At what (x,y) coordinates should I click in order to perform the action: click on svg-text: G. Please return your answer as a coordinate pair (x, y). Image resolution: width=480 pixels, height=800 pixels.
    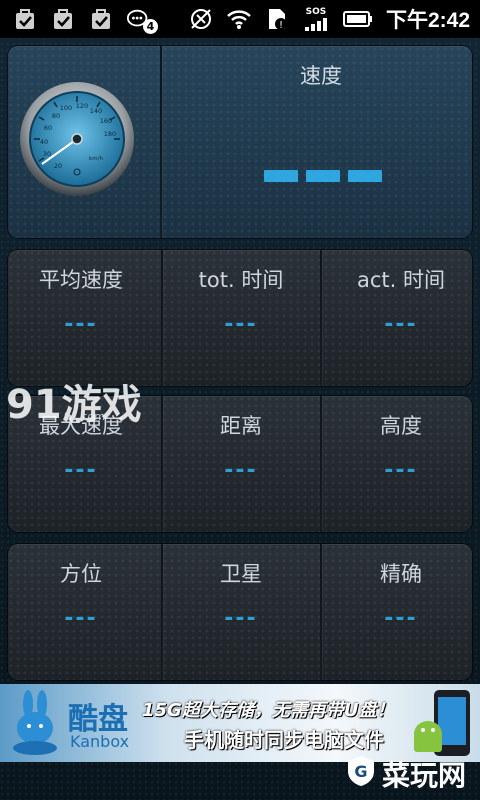
    Looking at the image, I should click on (360, 771).